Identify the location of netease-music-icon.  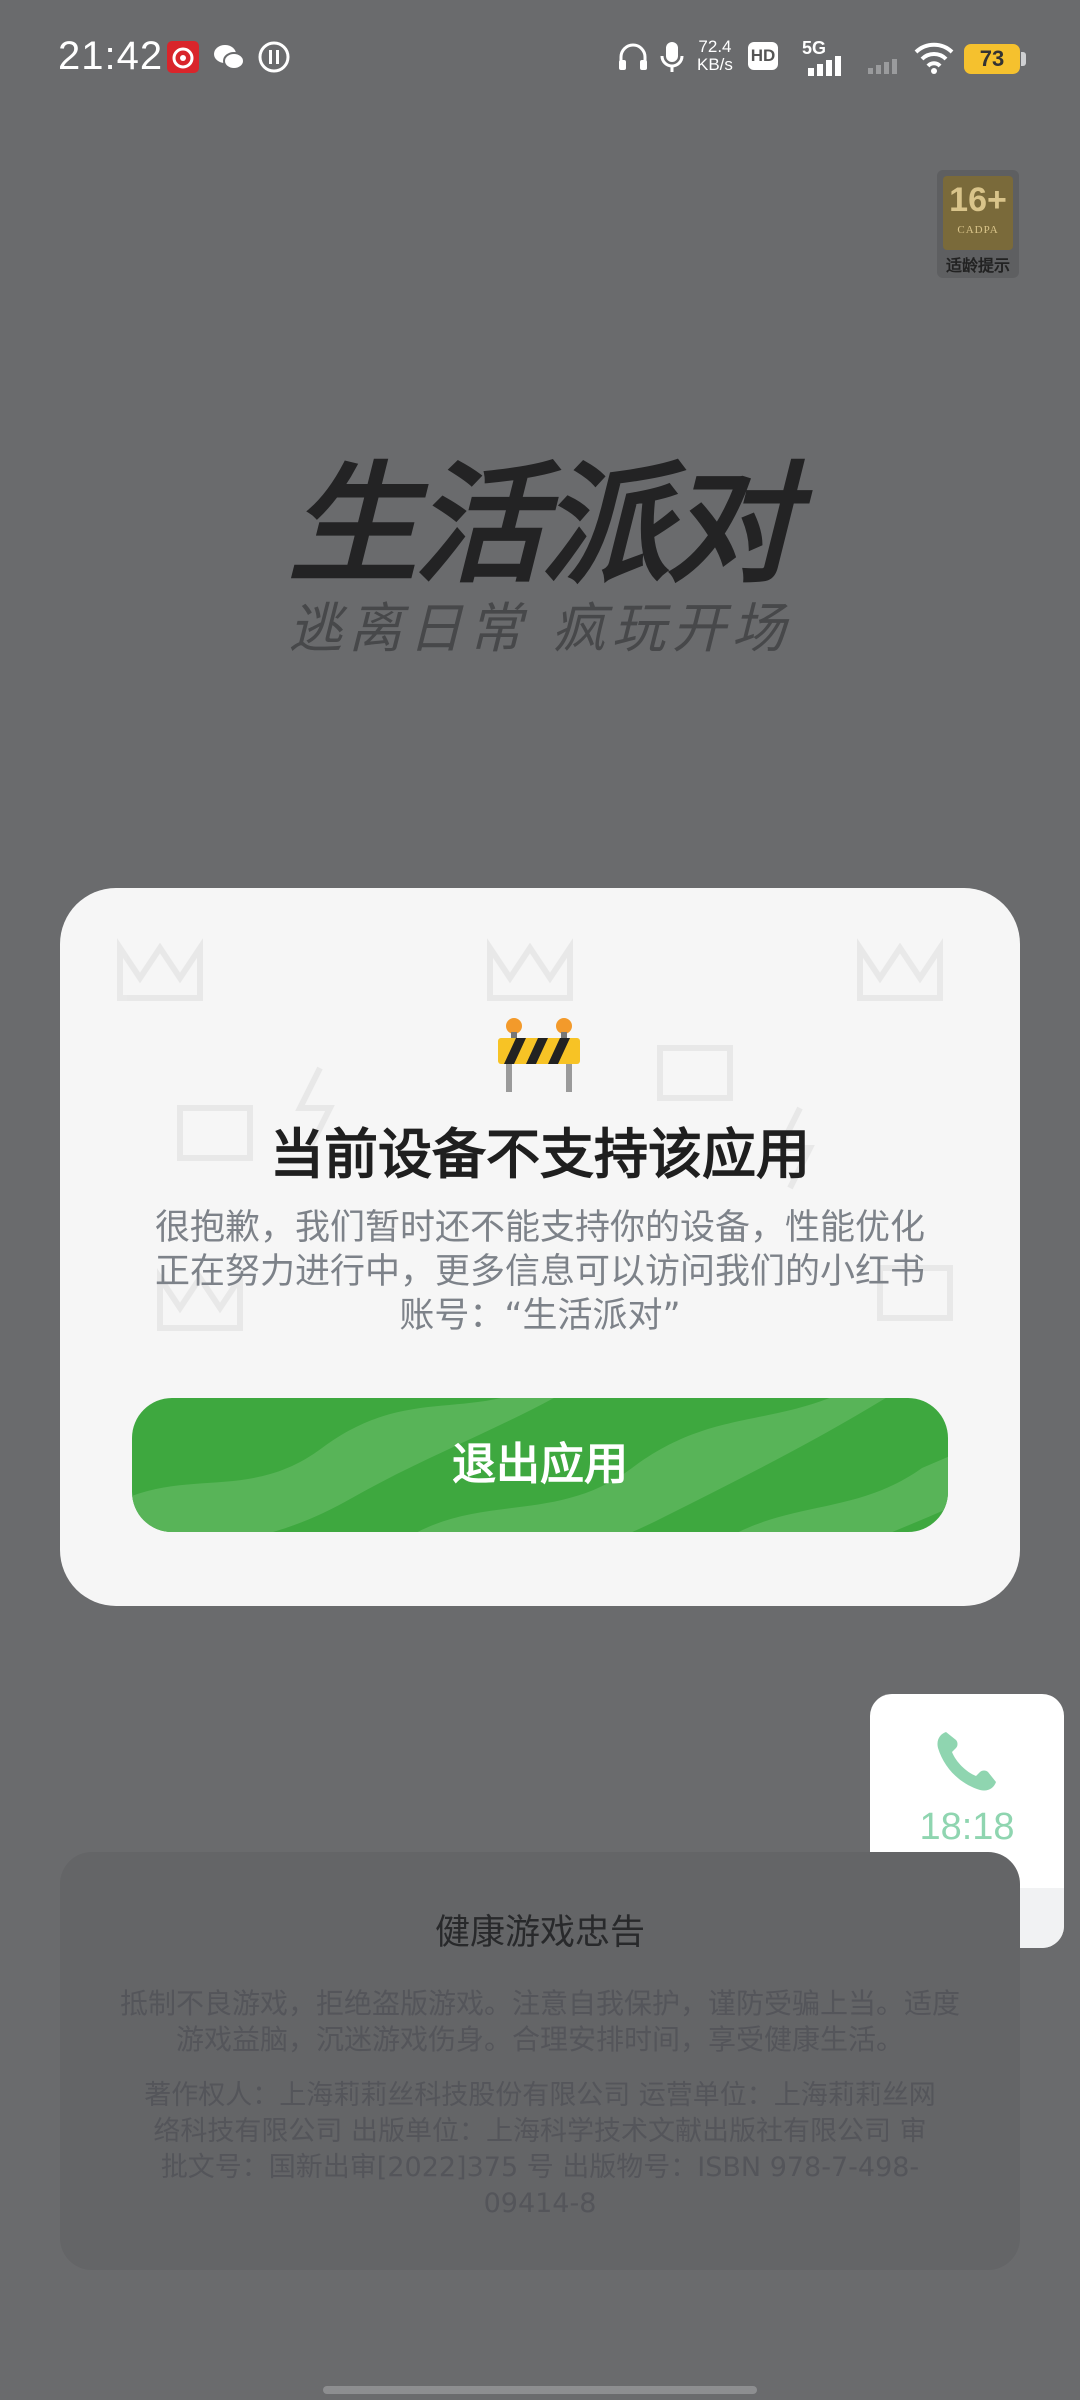
(183, 57).